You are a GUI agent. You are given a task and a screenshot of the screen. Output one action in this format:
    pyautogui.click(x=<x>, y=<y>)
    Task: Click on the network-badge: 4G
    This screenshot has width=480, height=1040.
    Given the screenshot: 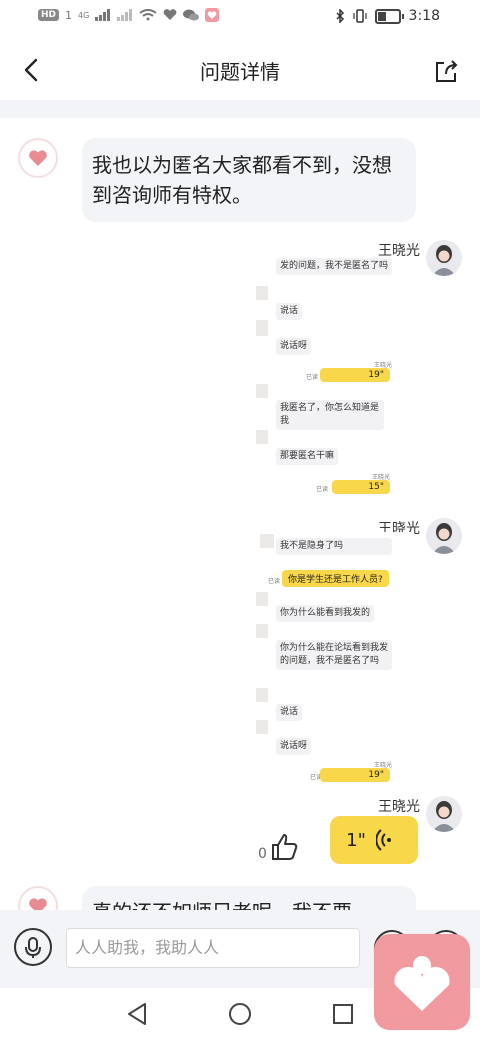 What is the action you would take?
    pyautogui.click(x=84, y=15)
    